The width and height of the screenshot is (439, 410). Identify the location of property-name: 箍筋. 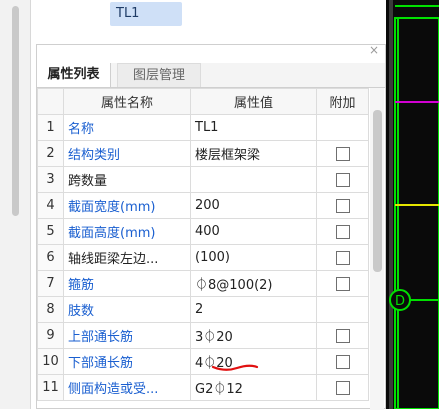
(127, 283).